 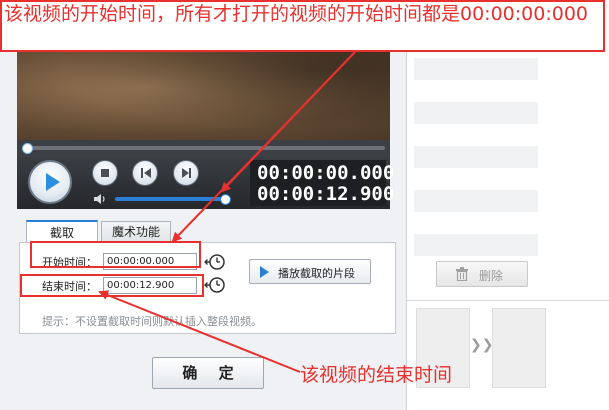 I want to click on total-time: 00:00:12.900, so click(x=326, y=194).